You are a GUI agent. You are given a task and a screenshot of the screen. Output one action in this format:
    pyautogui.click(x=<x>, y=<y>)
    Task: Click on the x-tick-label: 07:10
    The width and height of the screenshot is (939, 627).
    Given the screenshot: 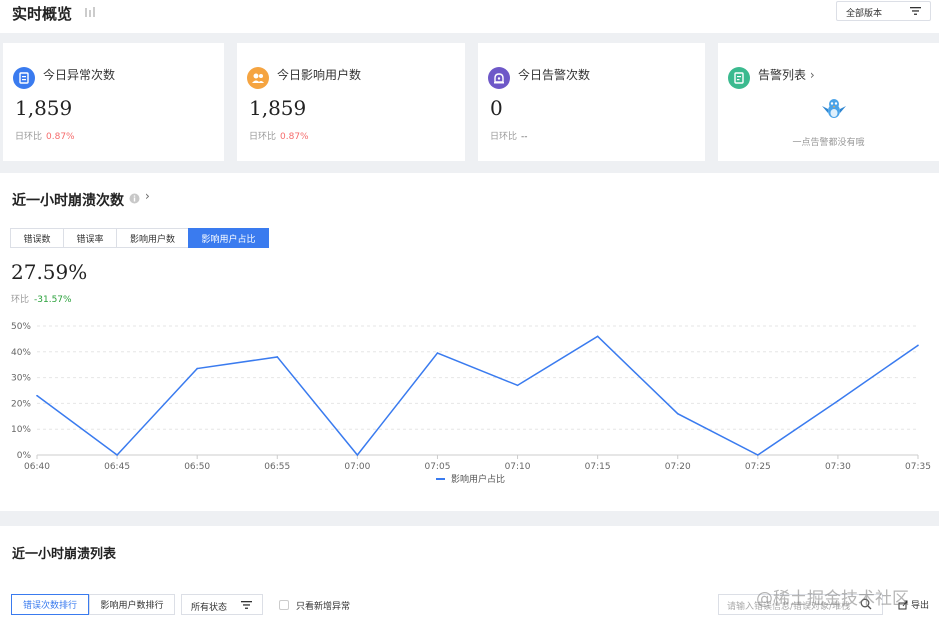 What is the action you would take?
    pyautogui.click(x=518, y=467)
    